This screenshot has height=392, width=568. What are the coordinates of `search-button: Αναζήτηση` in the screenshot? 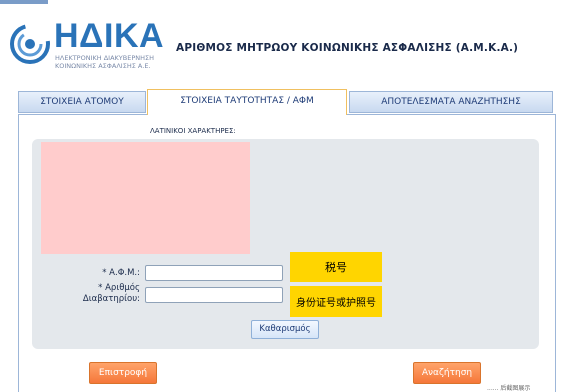 It's located at (447, 373).